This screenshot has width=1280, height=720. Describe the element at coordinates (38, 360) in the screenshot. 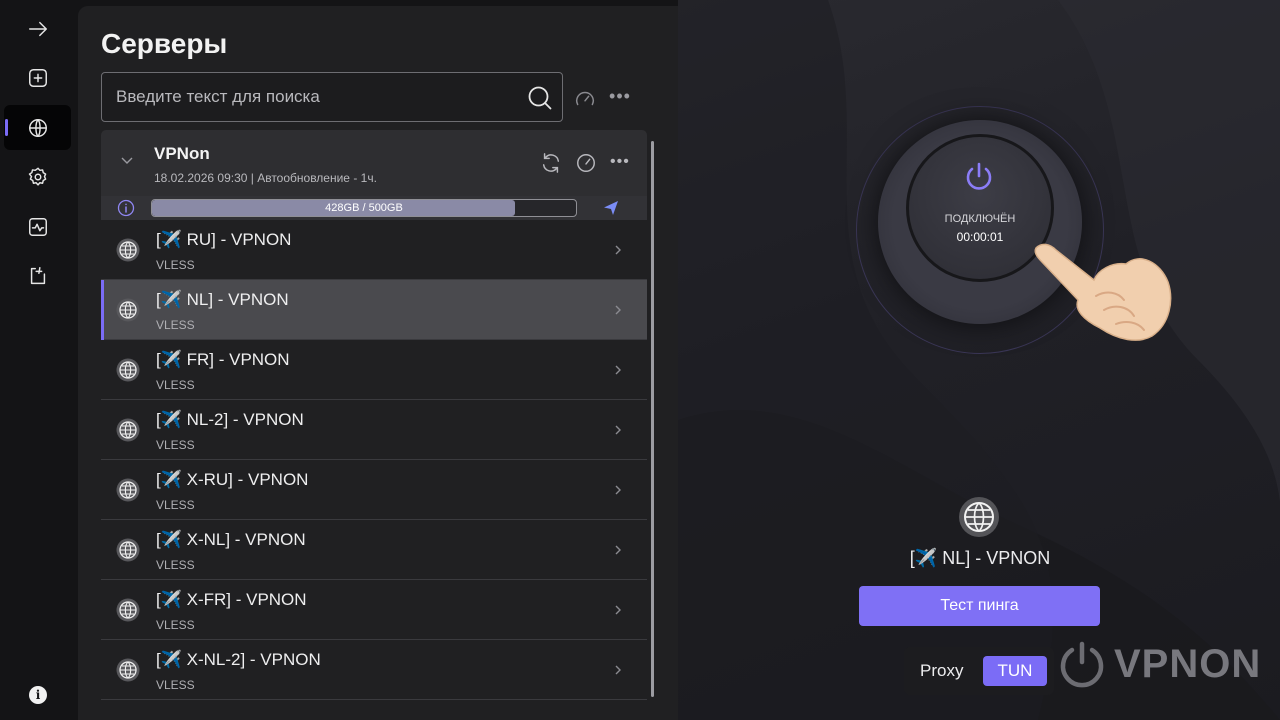

I see `sidebar: i` at that location.